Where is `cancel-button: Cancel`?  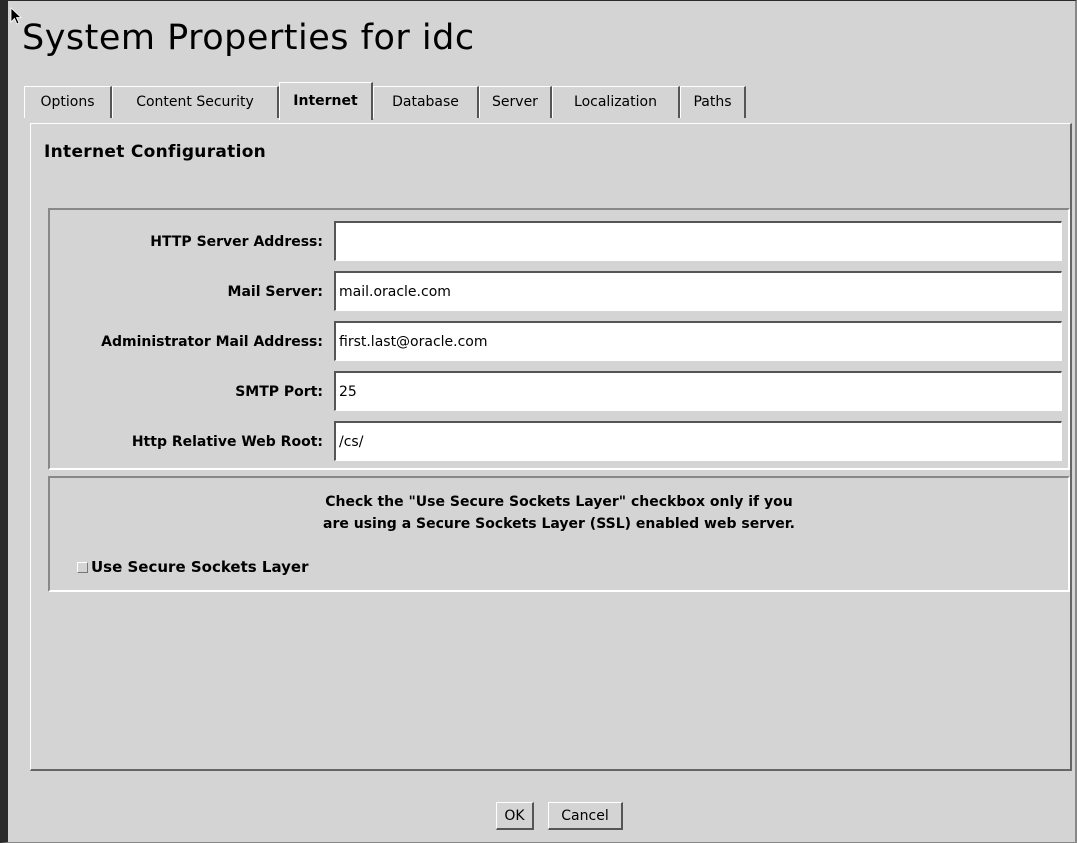 cancel-button: Cancel is located at coordinates (585, 816).